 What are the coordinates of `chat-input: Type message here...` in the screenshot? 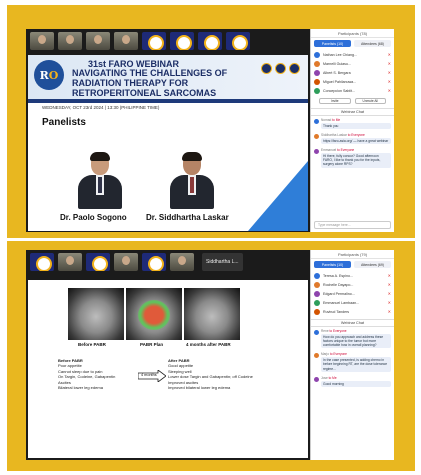 It's located at (352, 225).